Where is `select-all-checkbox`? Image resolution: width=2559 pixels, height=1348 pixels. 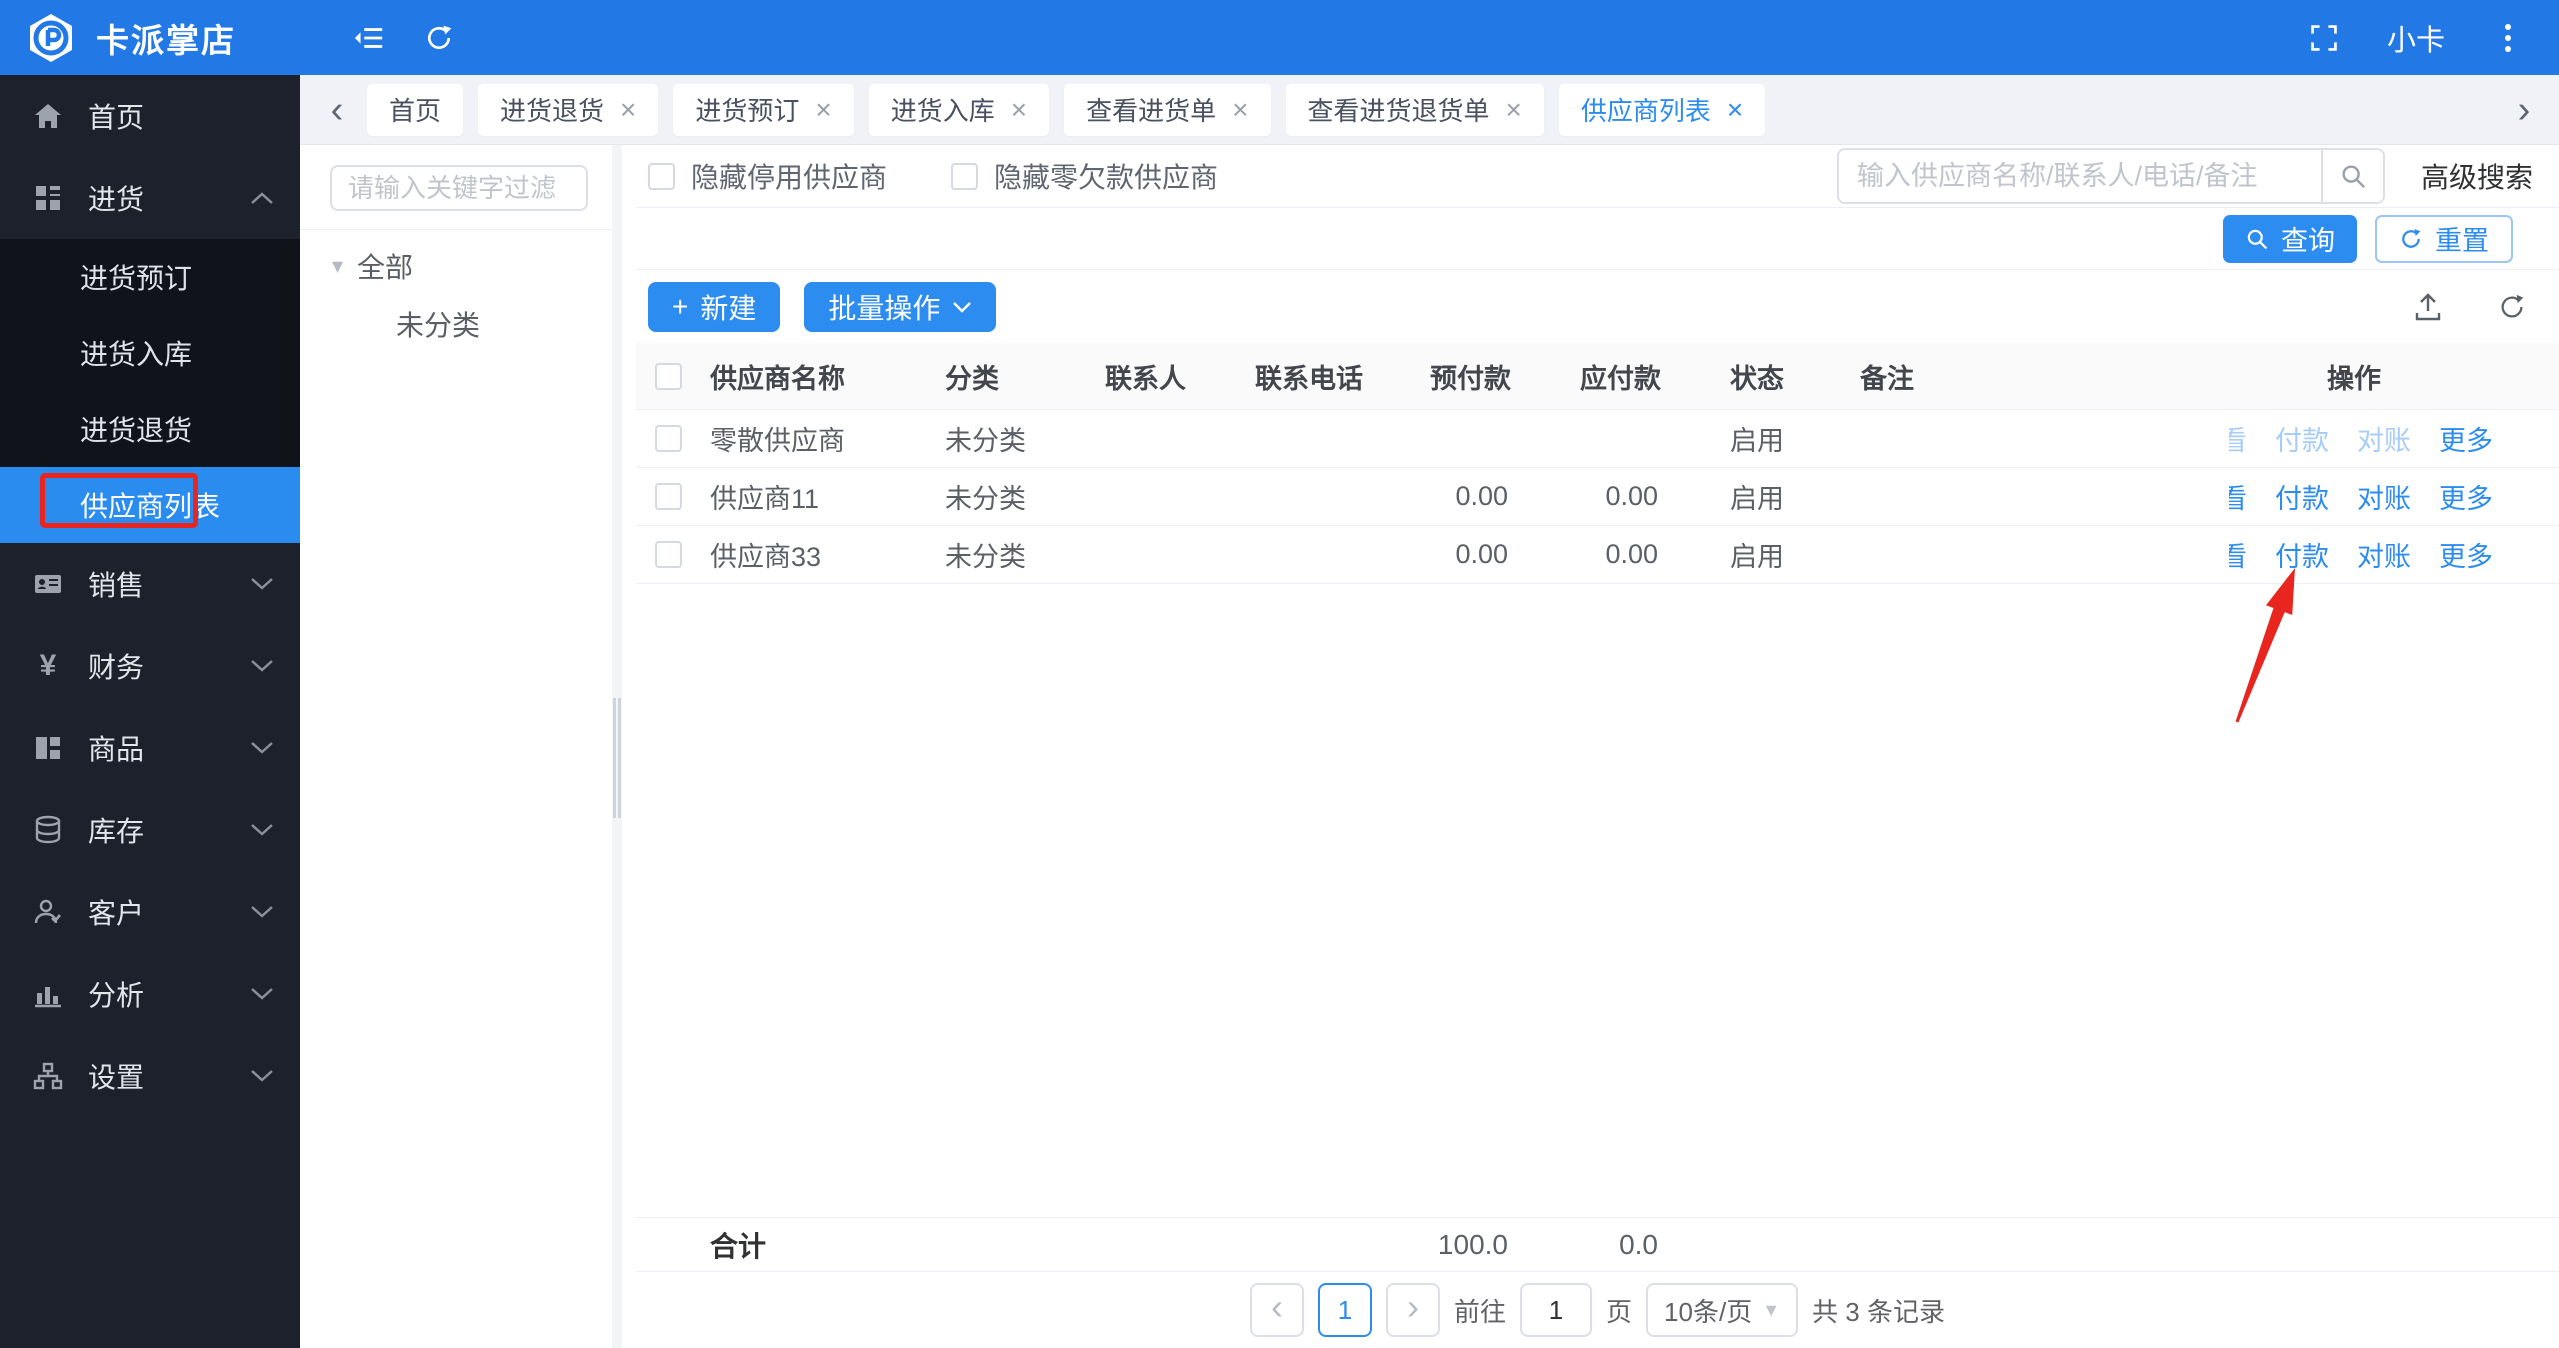 select-all-checkbox is located at coordinates (668, 376).